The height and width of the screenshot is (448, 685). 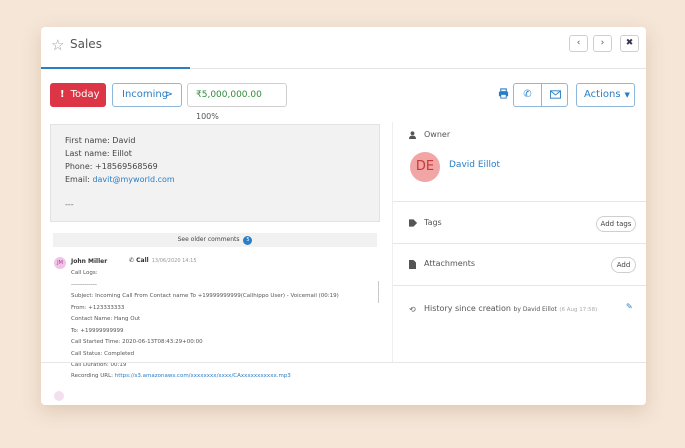 I want to click on contact-button-group: ✆, so click(x=540, y=95).